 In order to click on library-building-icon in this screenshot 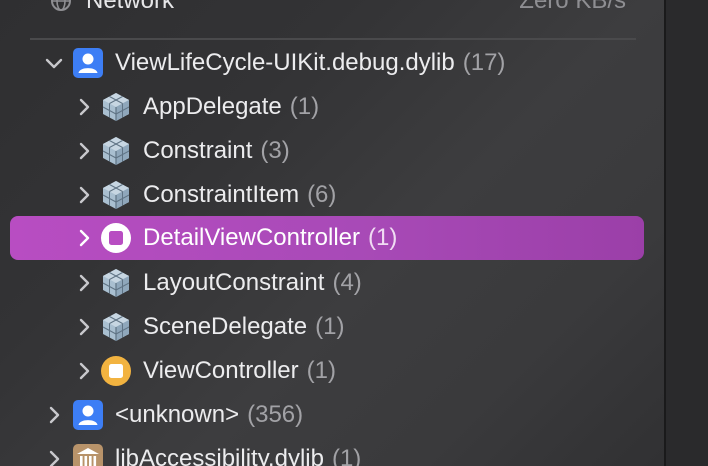, I will do `click(88, 454)`.